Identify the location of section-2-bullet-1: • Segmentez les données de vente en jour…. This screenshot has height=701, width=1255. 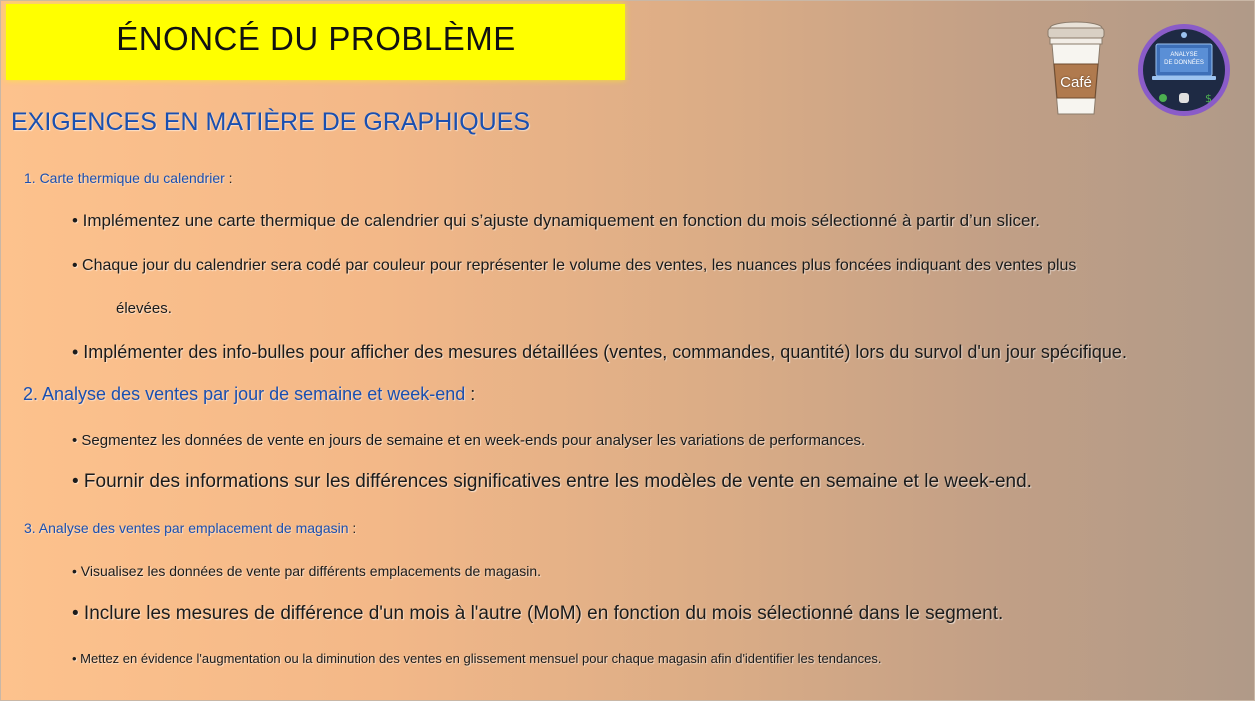
(469, 440).